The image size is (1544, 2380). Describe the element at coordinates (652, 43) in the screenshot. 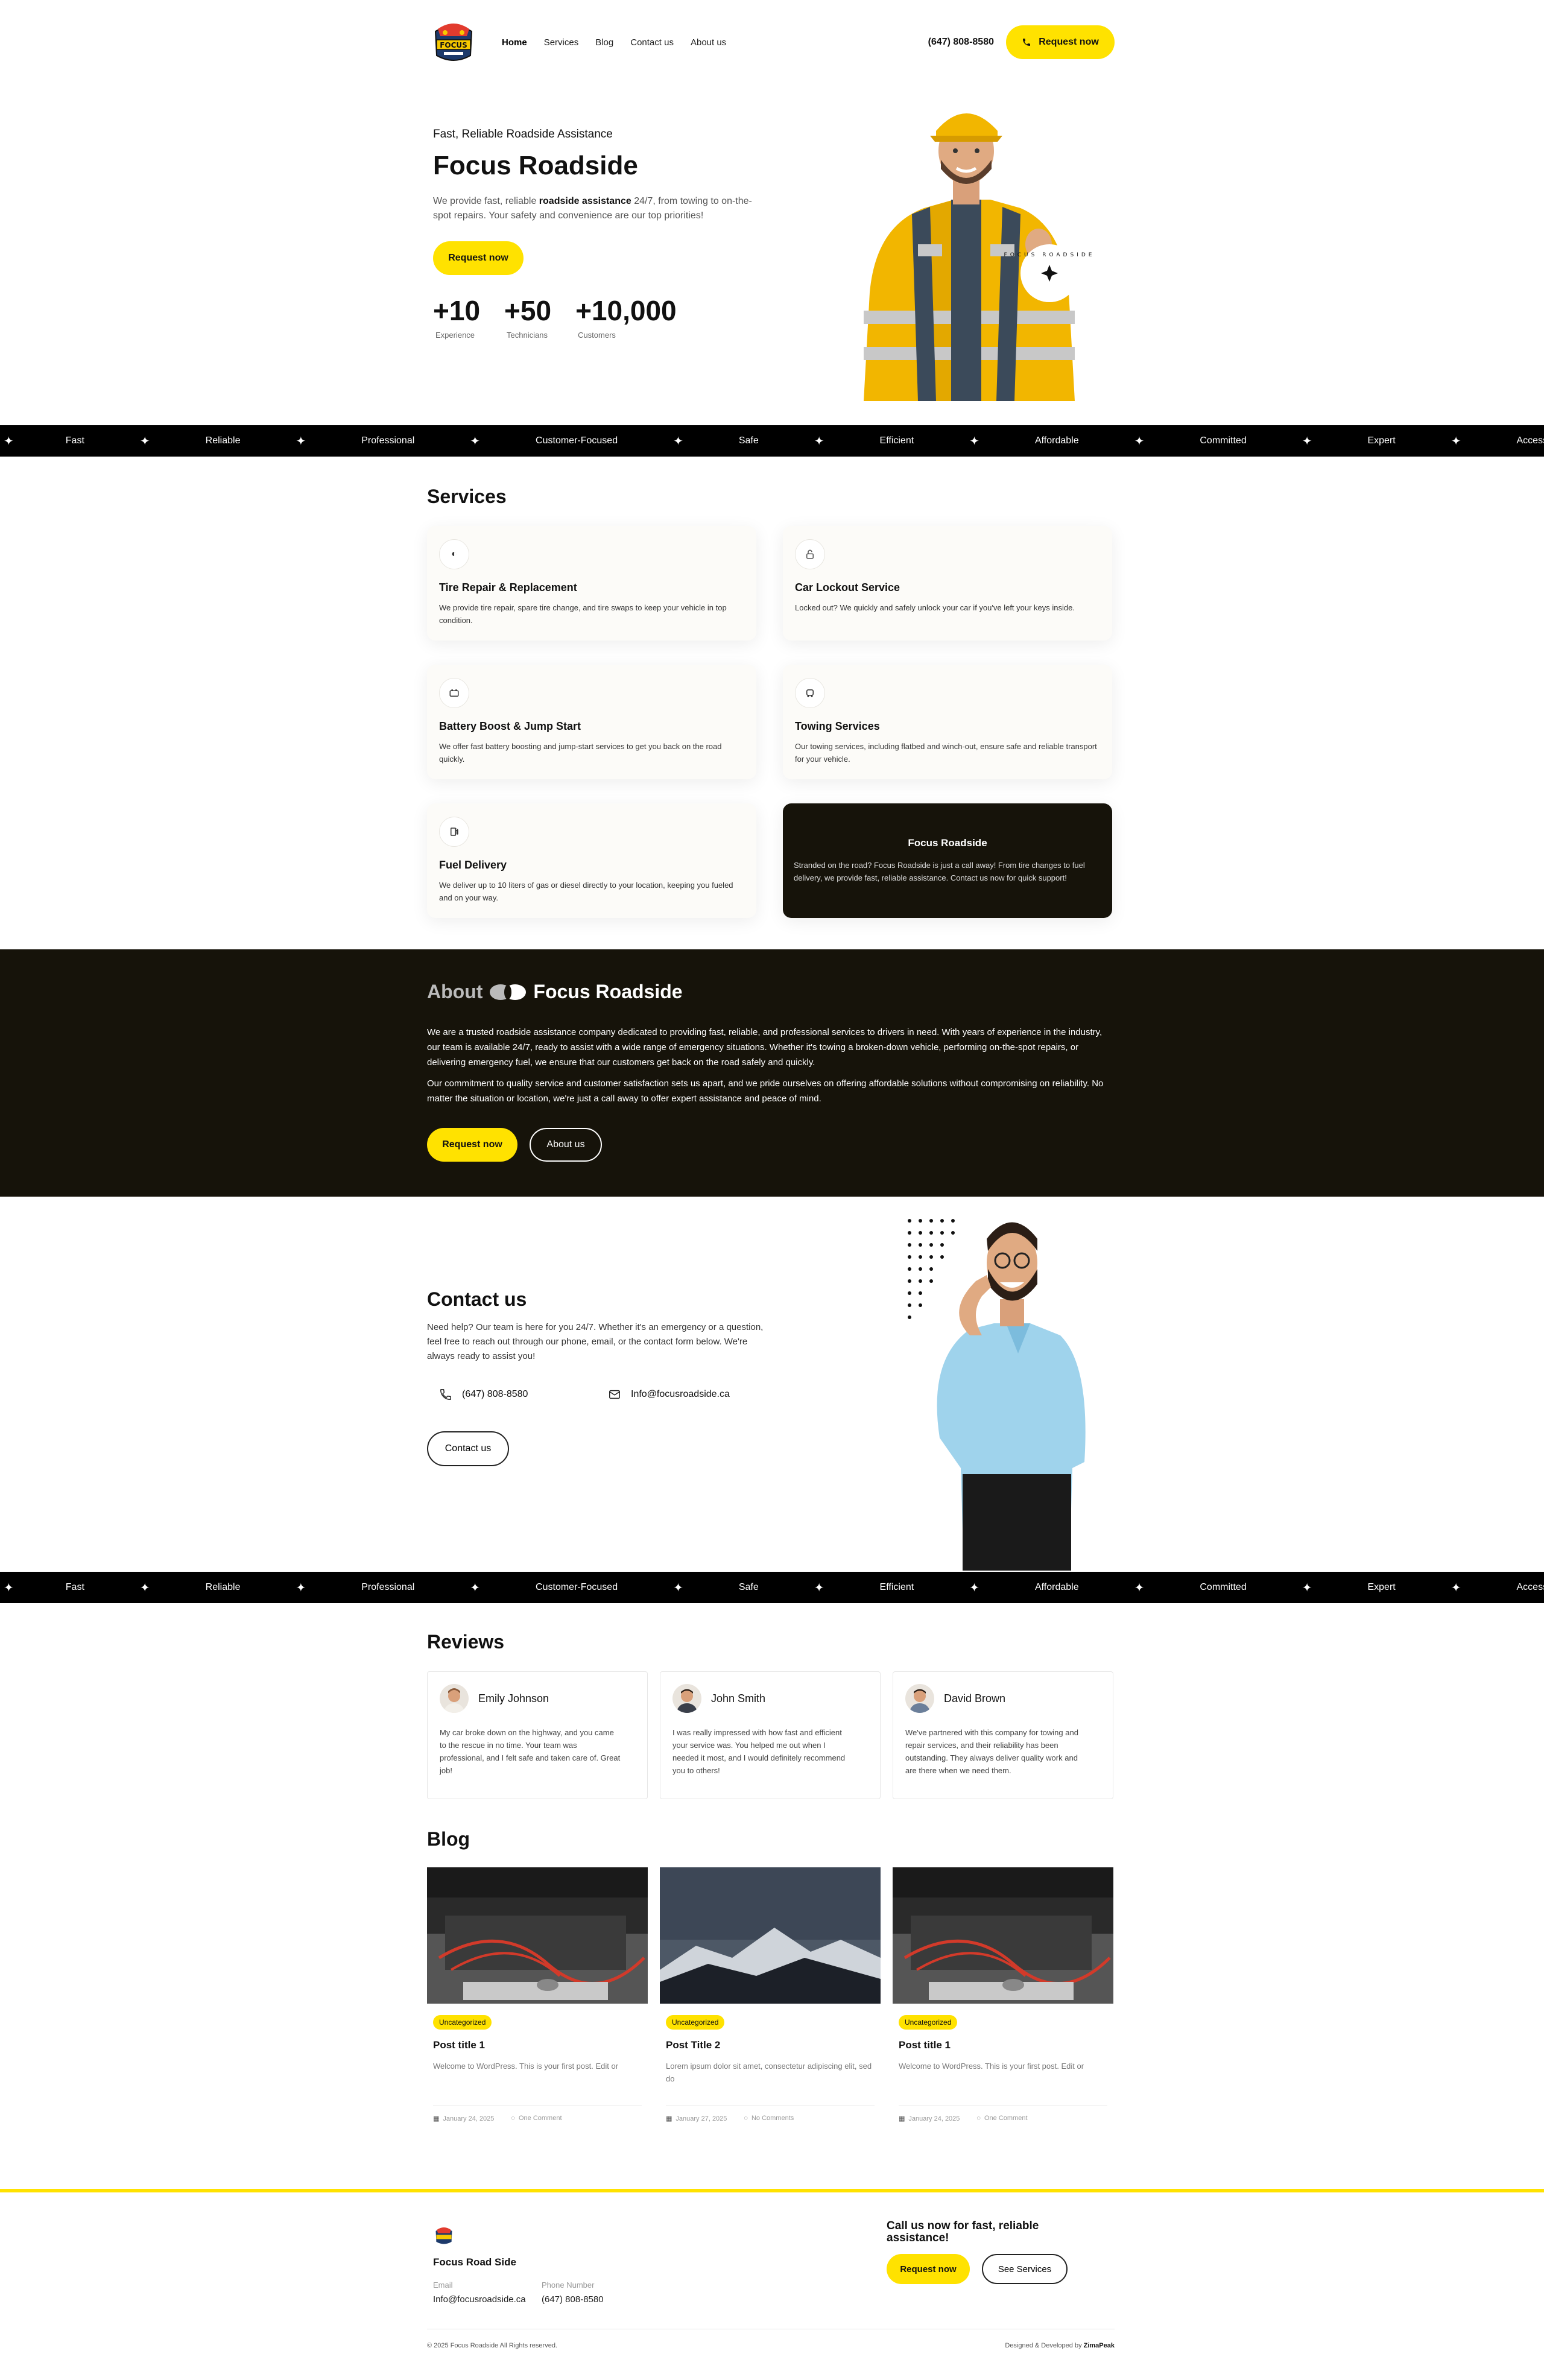

I see `nav-contact: Contact us` at that location.